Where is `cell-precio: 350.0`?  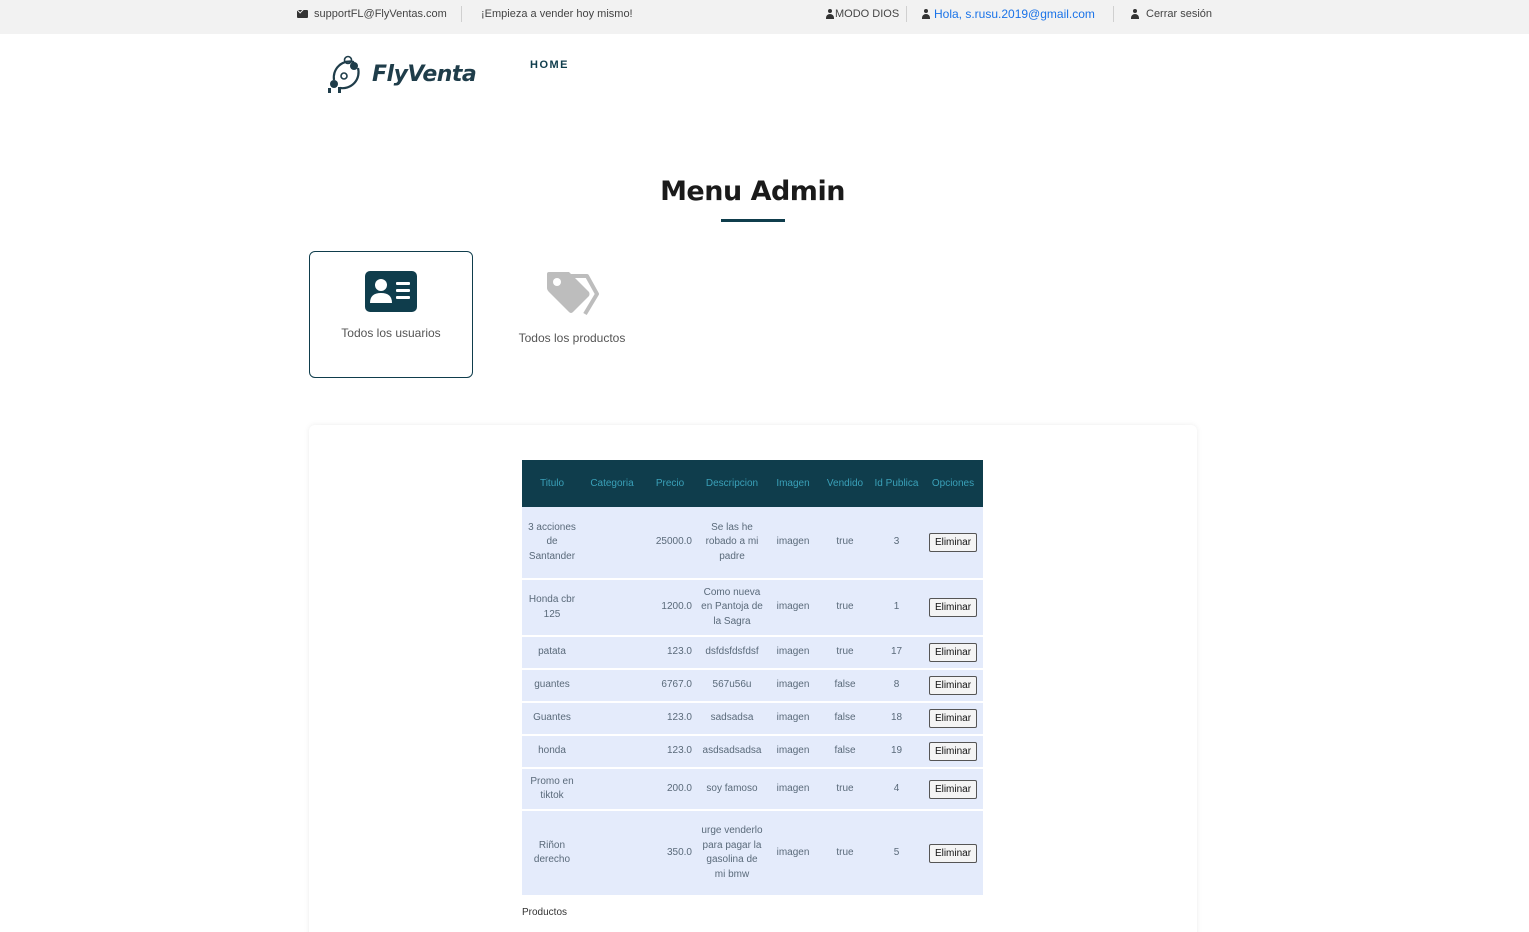
cell-precio: 350.0 is located at coordinates (670, 853).